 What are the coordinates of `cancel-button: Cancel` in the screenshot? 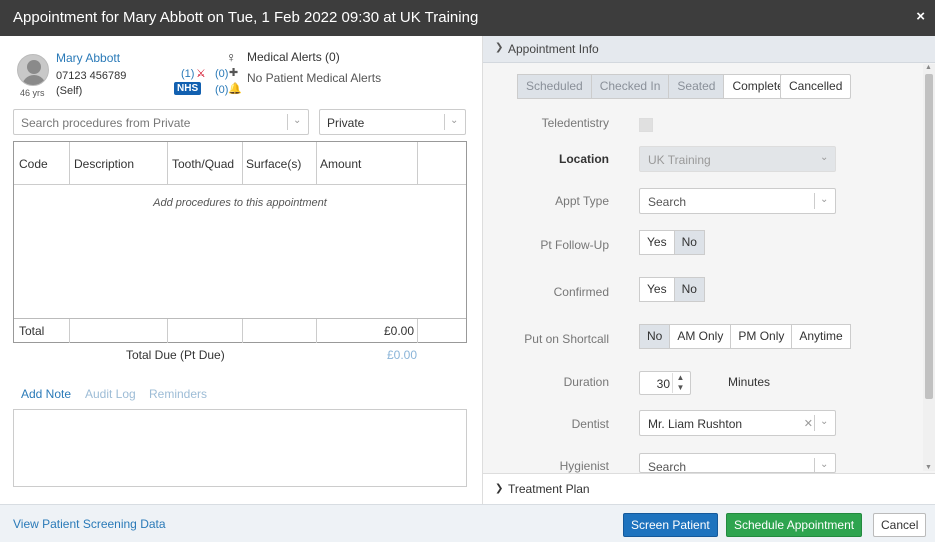 It's located at (900, 525).